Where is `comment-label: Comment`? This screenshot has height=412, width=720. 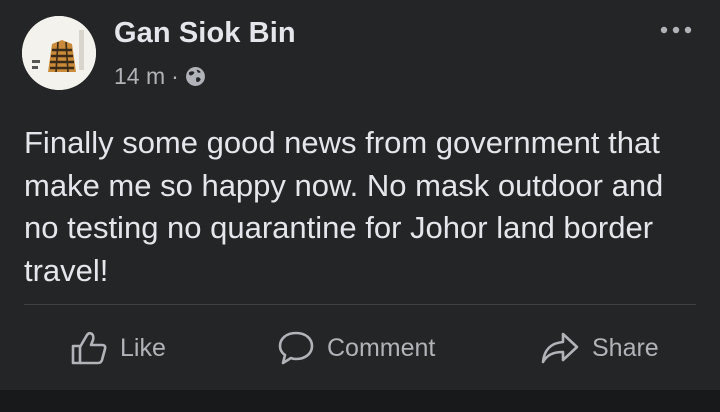
comment-label: Comment is located at coordinates (381, 347).